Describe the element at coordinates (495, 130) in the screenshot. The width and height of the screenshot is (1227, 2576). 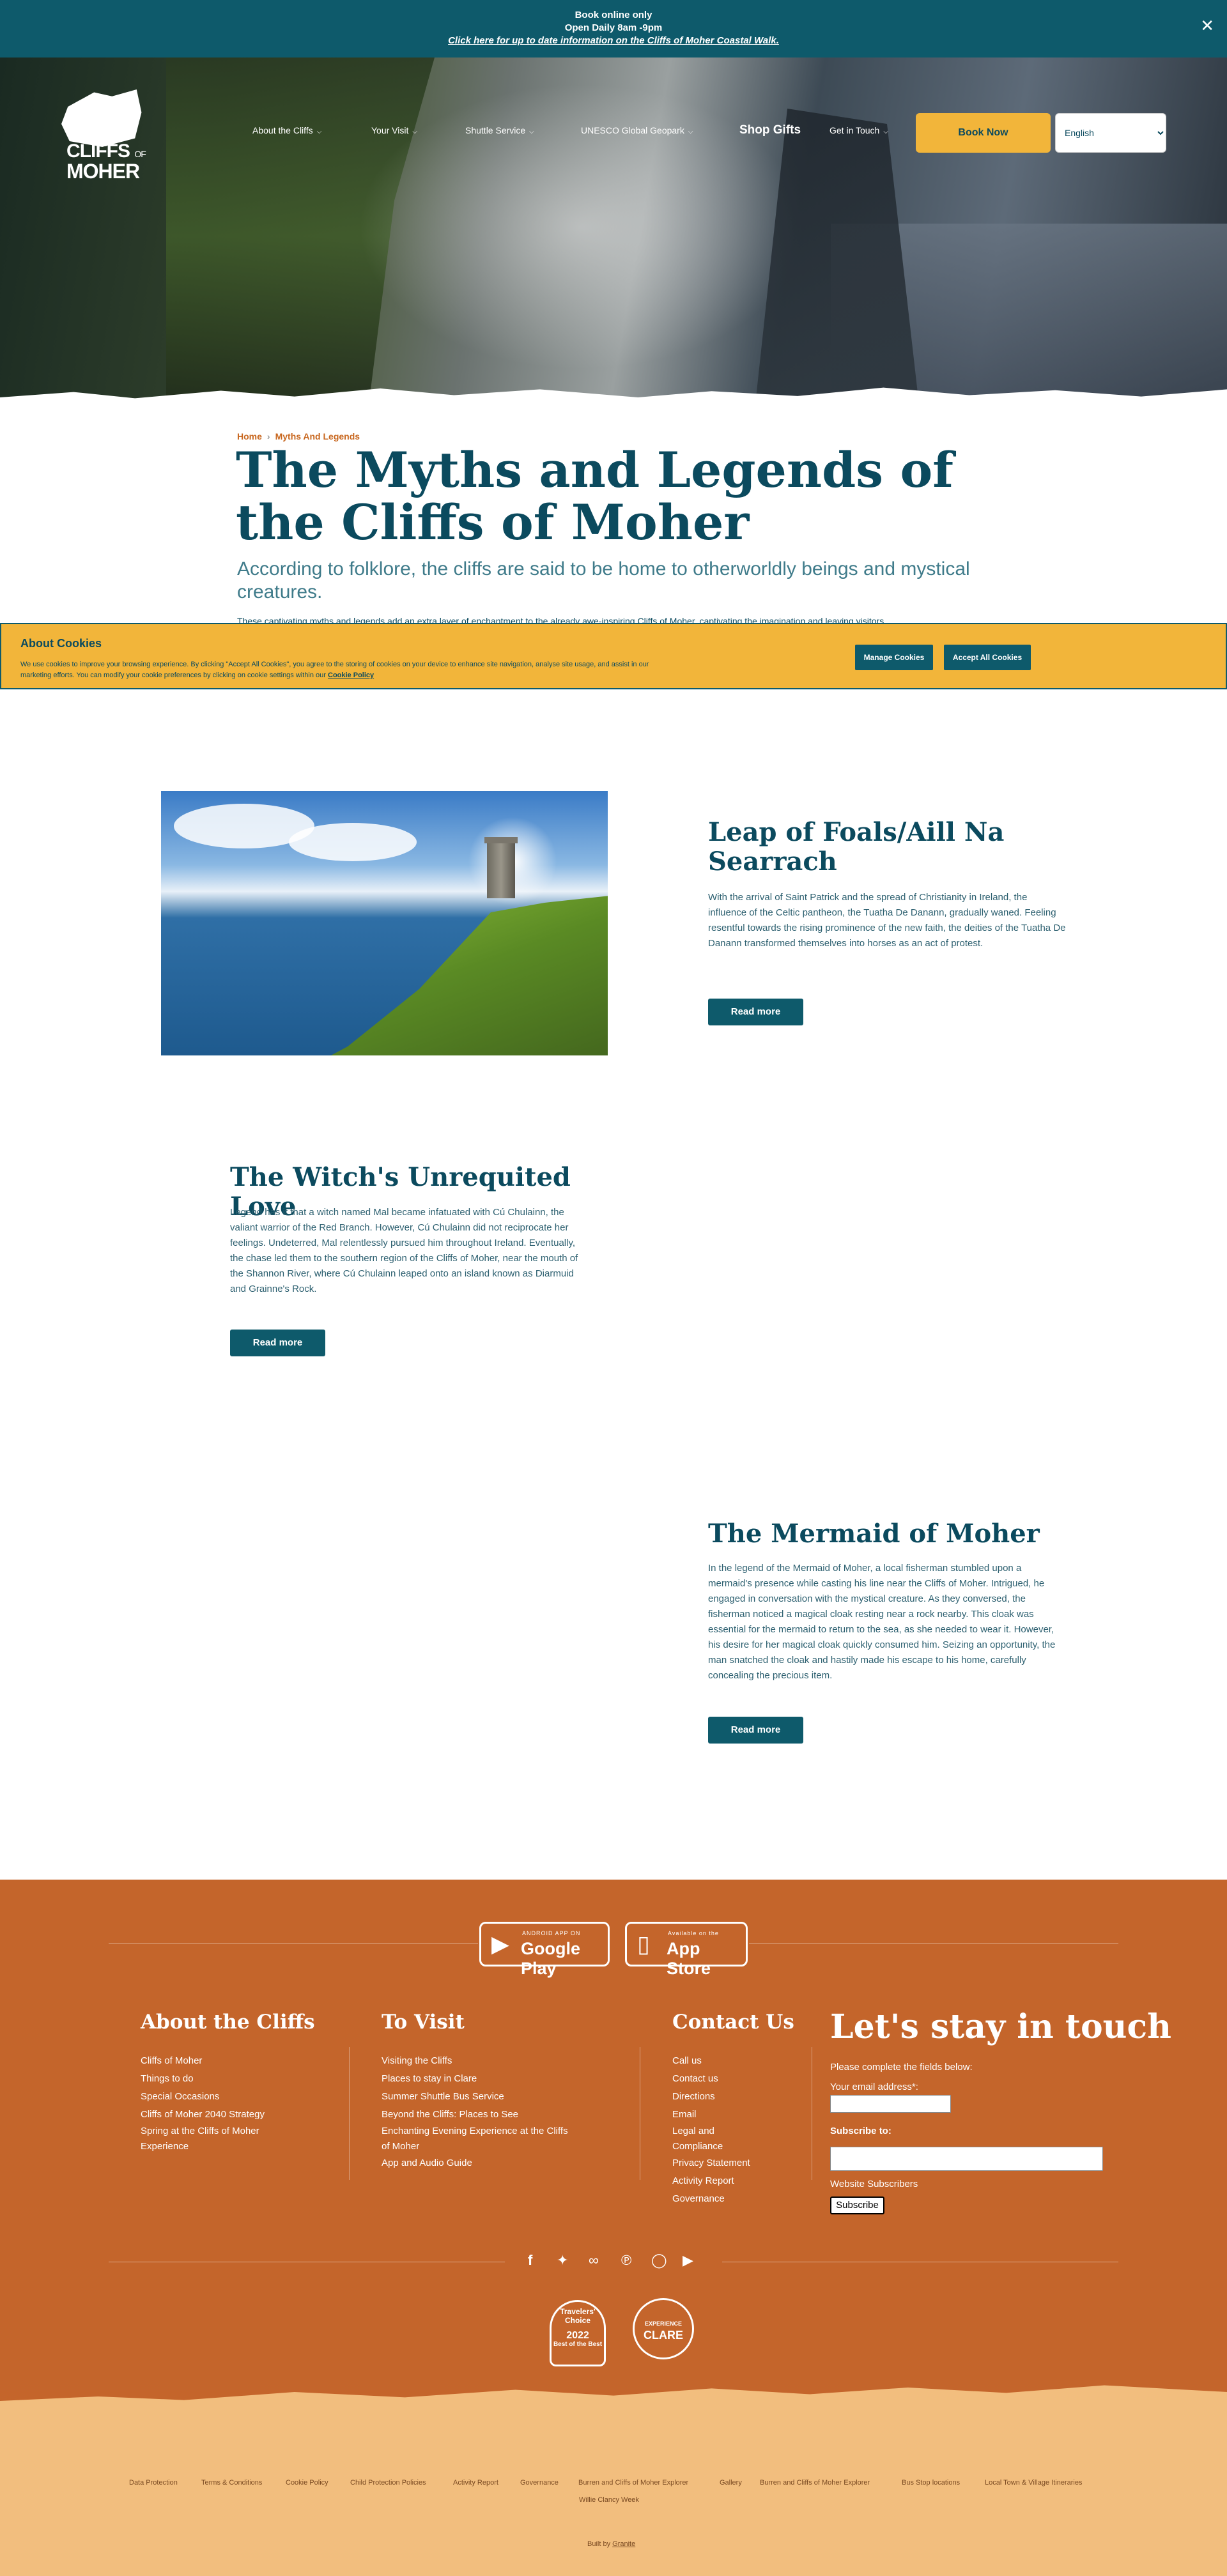
I see `nav-label: Shuttle Service` at that location.